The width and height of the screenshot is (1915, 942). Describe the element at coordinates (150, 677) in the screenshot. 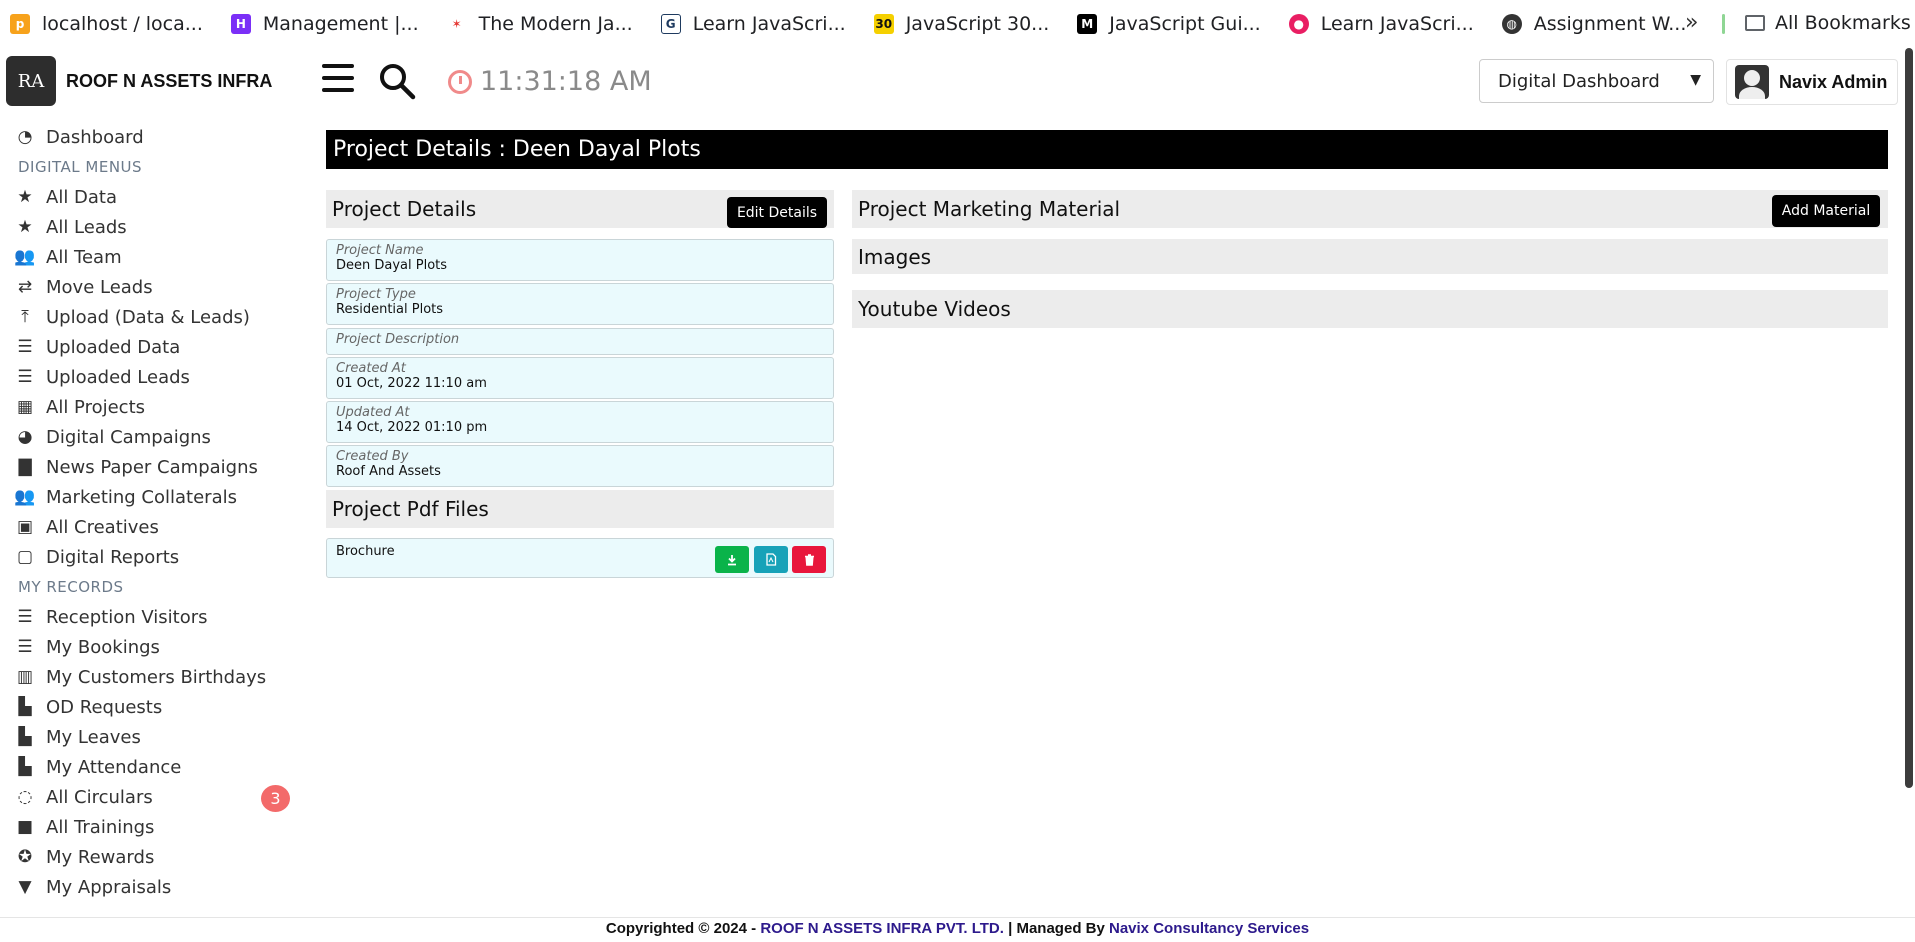

I see `sidebar-item-birthdays: ▥ My Customers Birthdays` at that location.